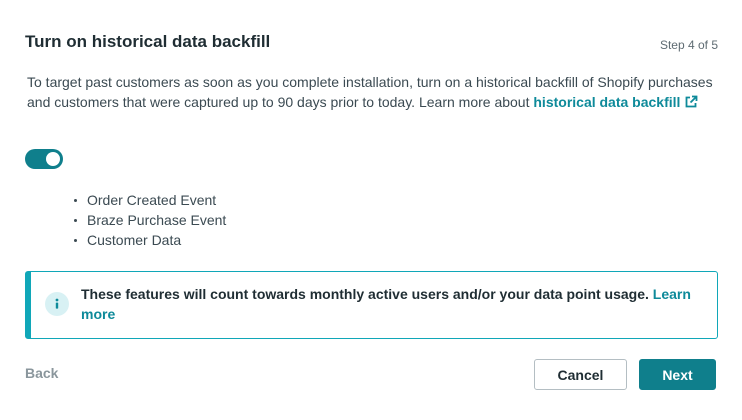 The image size is (742, 420). What do you see at coordinates (157, 220) in the screenshot?
I see `feature-label: Braze Purchase Event` at bounding box center [157, 220].